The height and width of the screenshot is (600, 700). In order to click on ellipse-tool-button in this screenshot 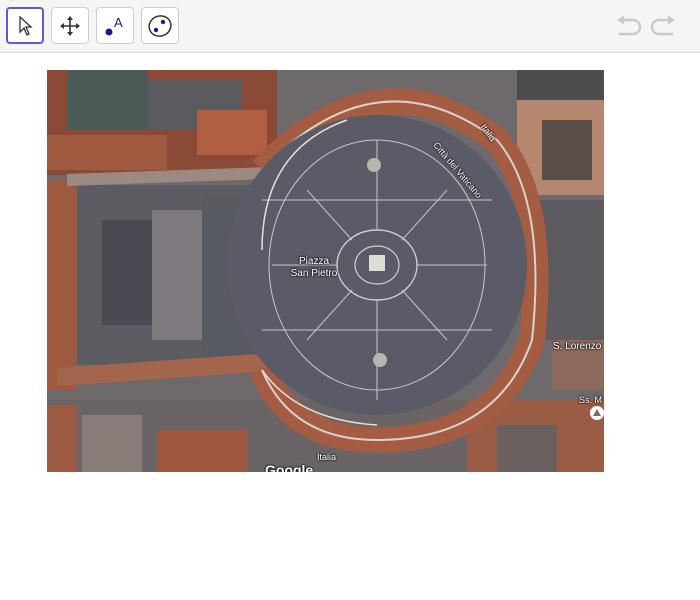, I will do `click(160, 25)`.